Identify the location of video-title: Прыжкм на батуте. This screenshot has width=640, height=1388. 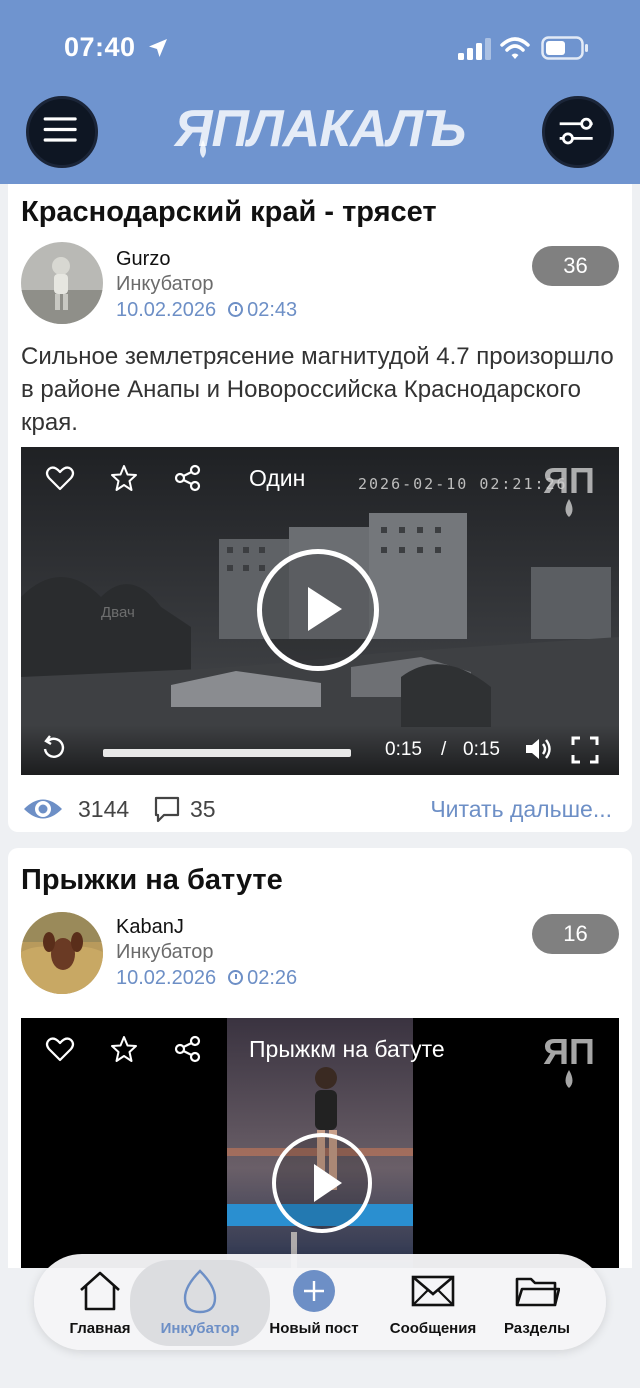
(347, 1049).